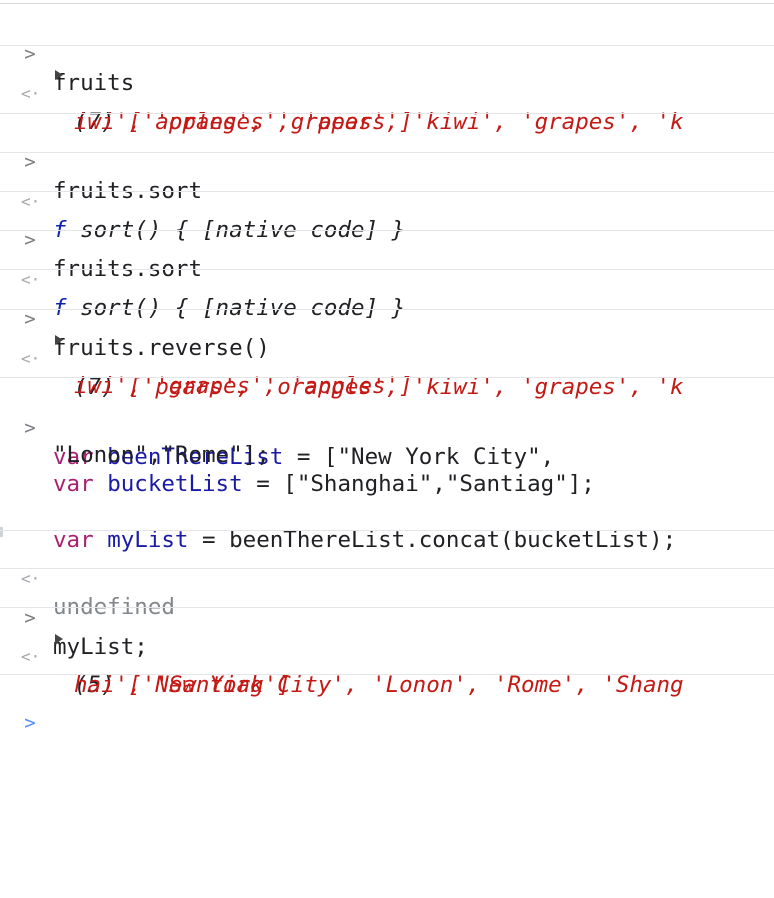  I want to click on active-prompt-chevron-icon: >, so click(30, 723).